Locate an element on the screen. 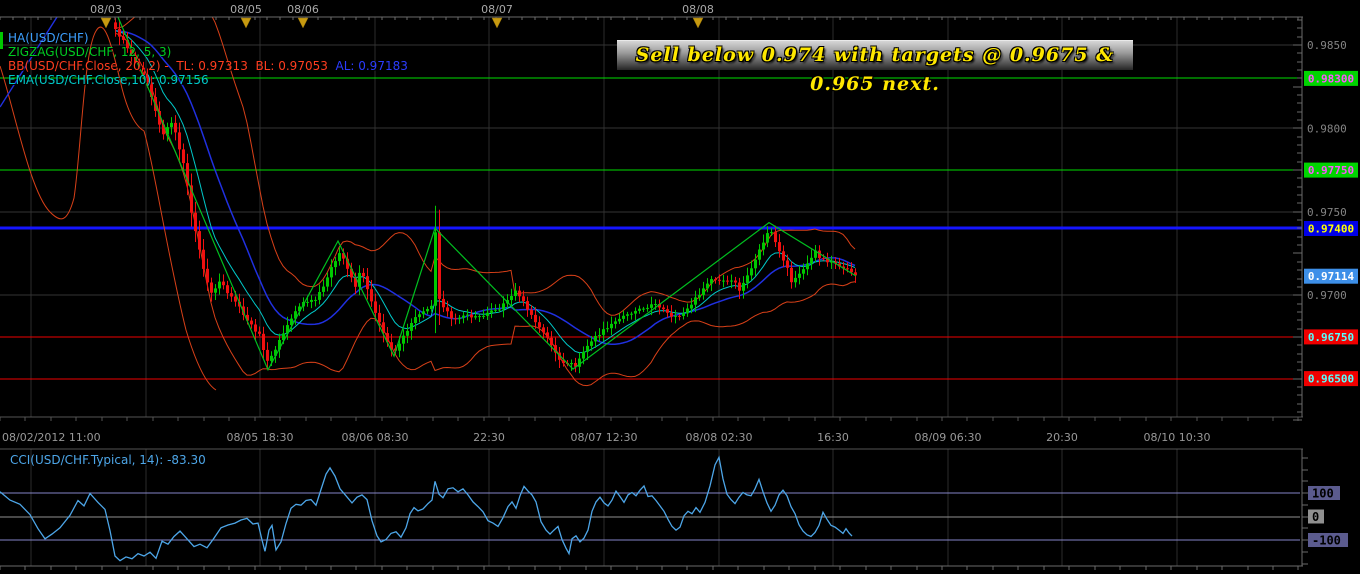  svg-text: 08/05 18:30 is located at coordinates (260, 437).